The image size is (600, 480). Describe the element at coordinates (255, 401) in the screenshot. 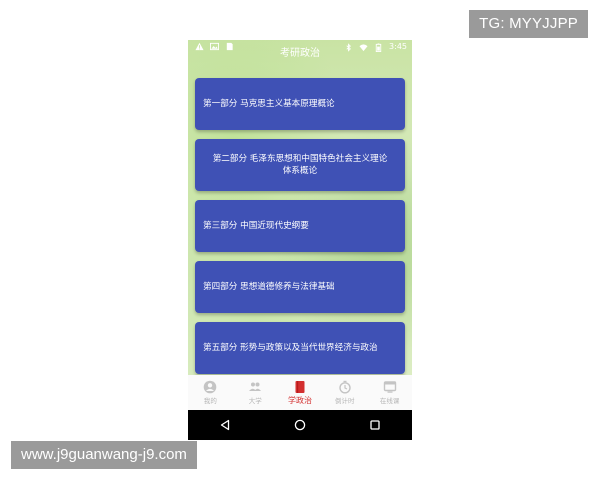

I see `nav-label: 大学` at that location.